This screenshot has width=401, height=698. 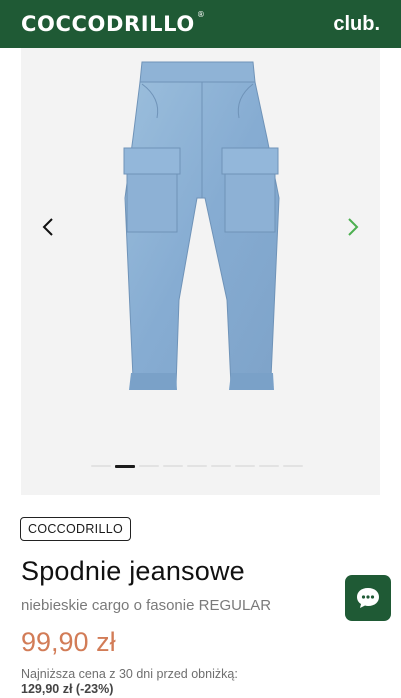 I want to click on brand-tag: COCCODRILLO, so click(x=75, y=529).